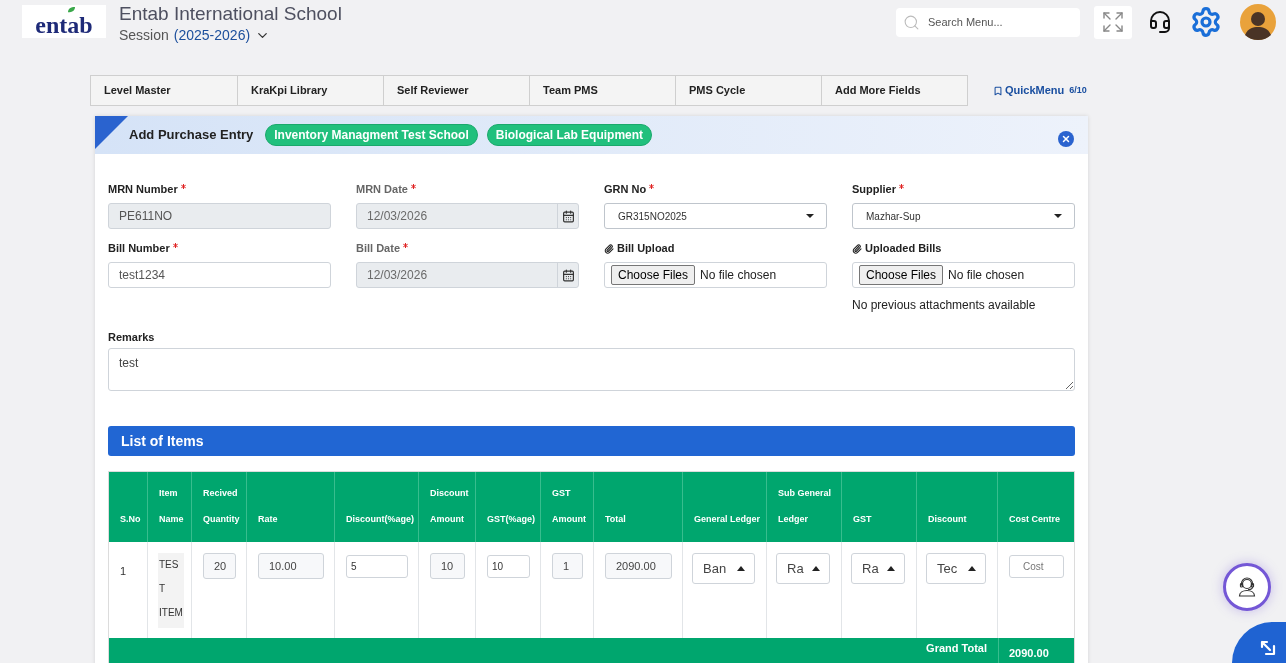 The image size is (1286, 663). Describe the element at coordinates (450, 506) in the screenshot. I see `column-header: Discount Amount` at that location.